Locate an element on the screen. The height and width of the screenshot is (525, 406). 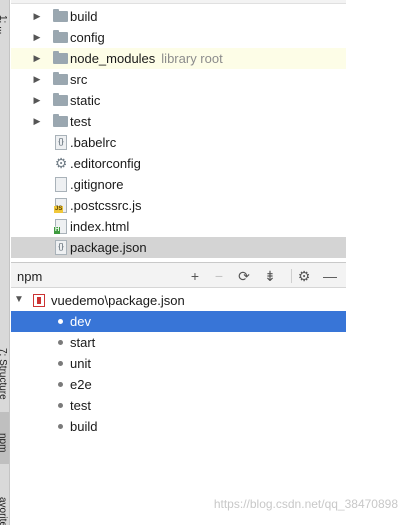
node-modules-label: node_modules is located at coordinates (113, 58).